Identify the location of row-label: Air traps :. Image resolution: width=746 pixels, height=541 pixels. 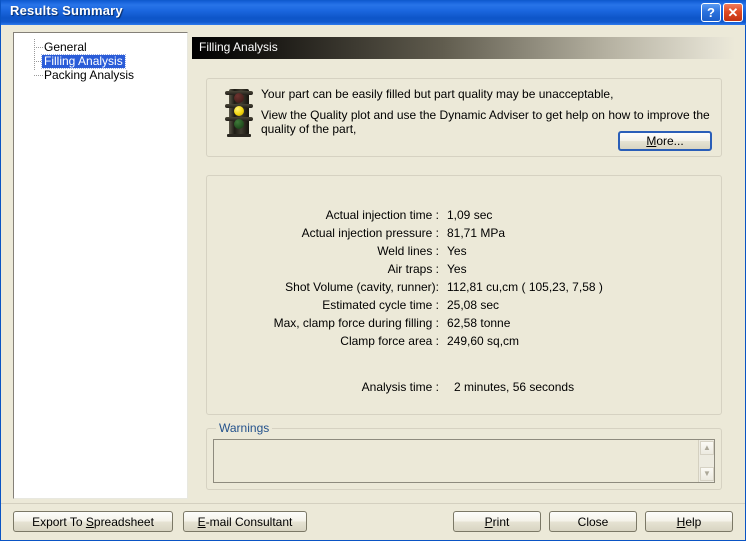
(413, 269).